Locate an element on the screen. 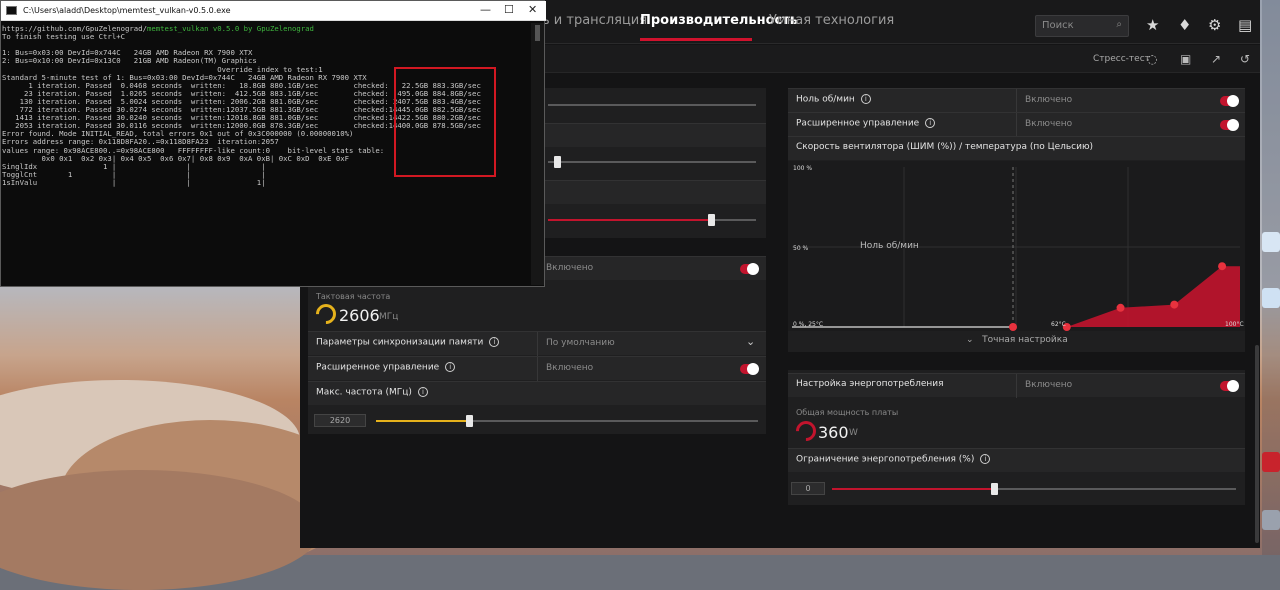  x-tick-label: 100°C is located at coordinates (1234, 324).